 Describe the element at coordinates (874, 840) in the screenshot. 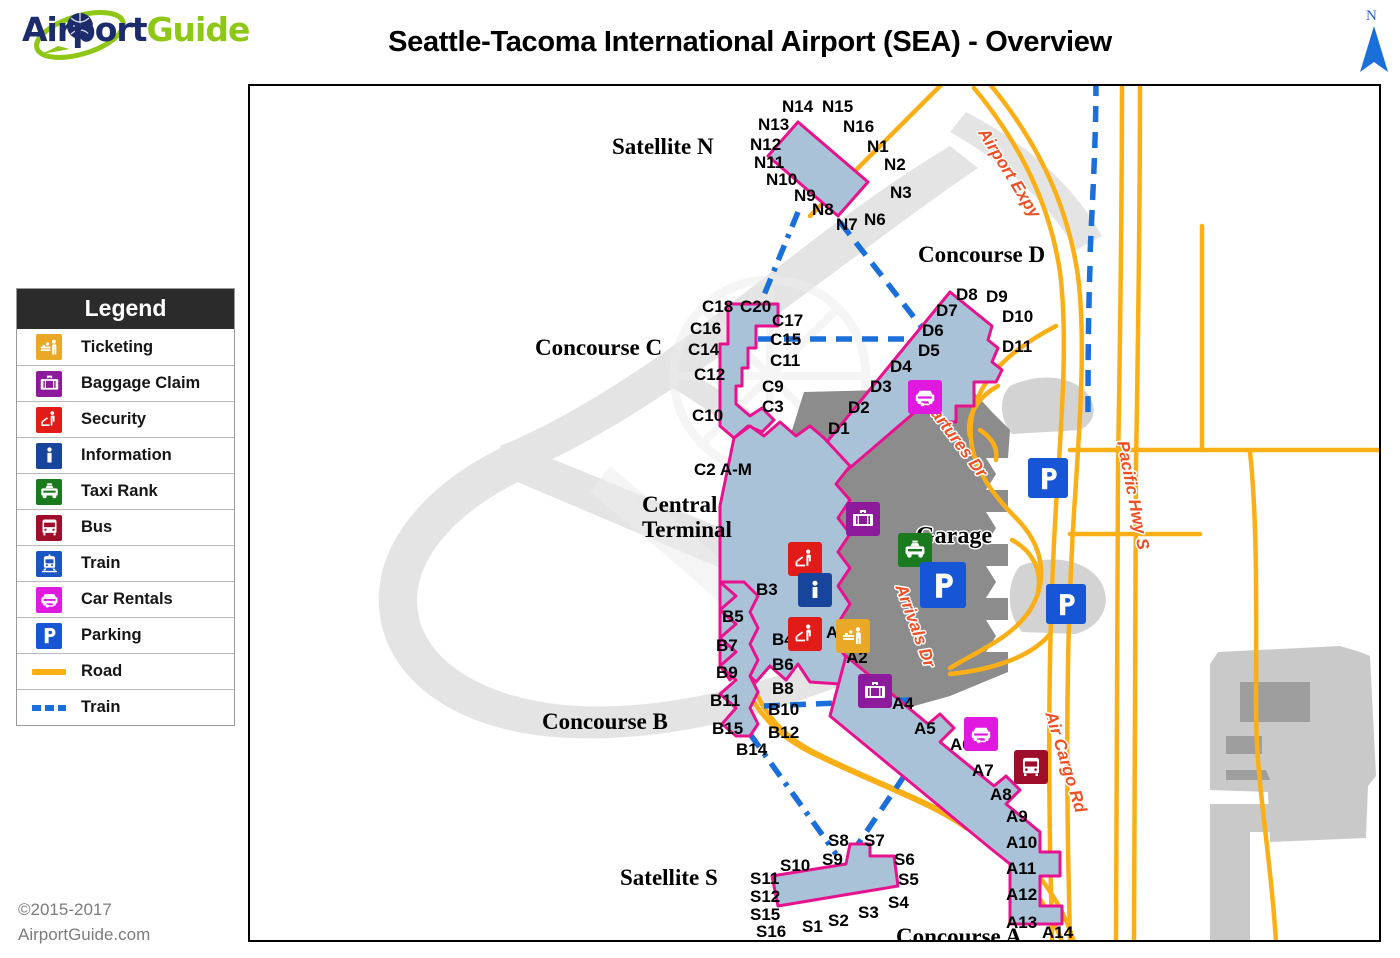

I see `gate-label-s7: S7` at that location.